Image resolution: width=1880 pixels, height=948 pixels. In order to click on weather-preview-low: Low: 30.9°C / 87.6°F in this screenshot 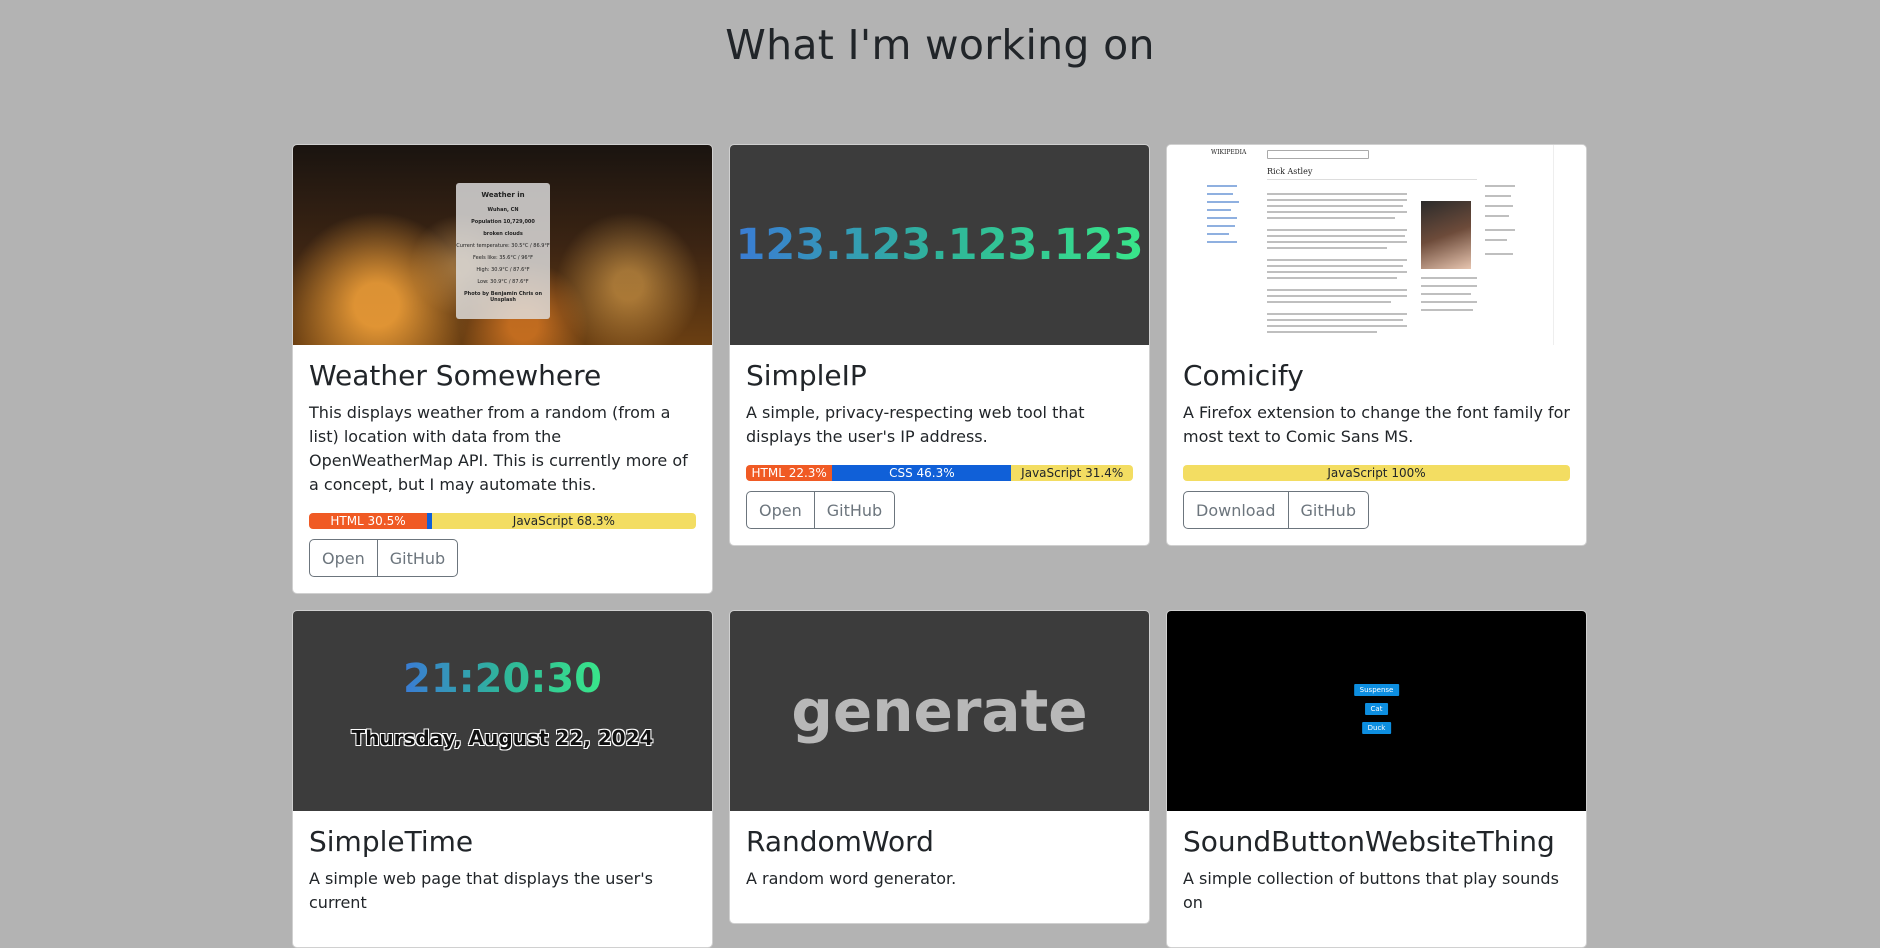, I will do `click(503, 282)`.